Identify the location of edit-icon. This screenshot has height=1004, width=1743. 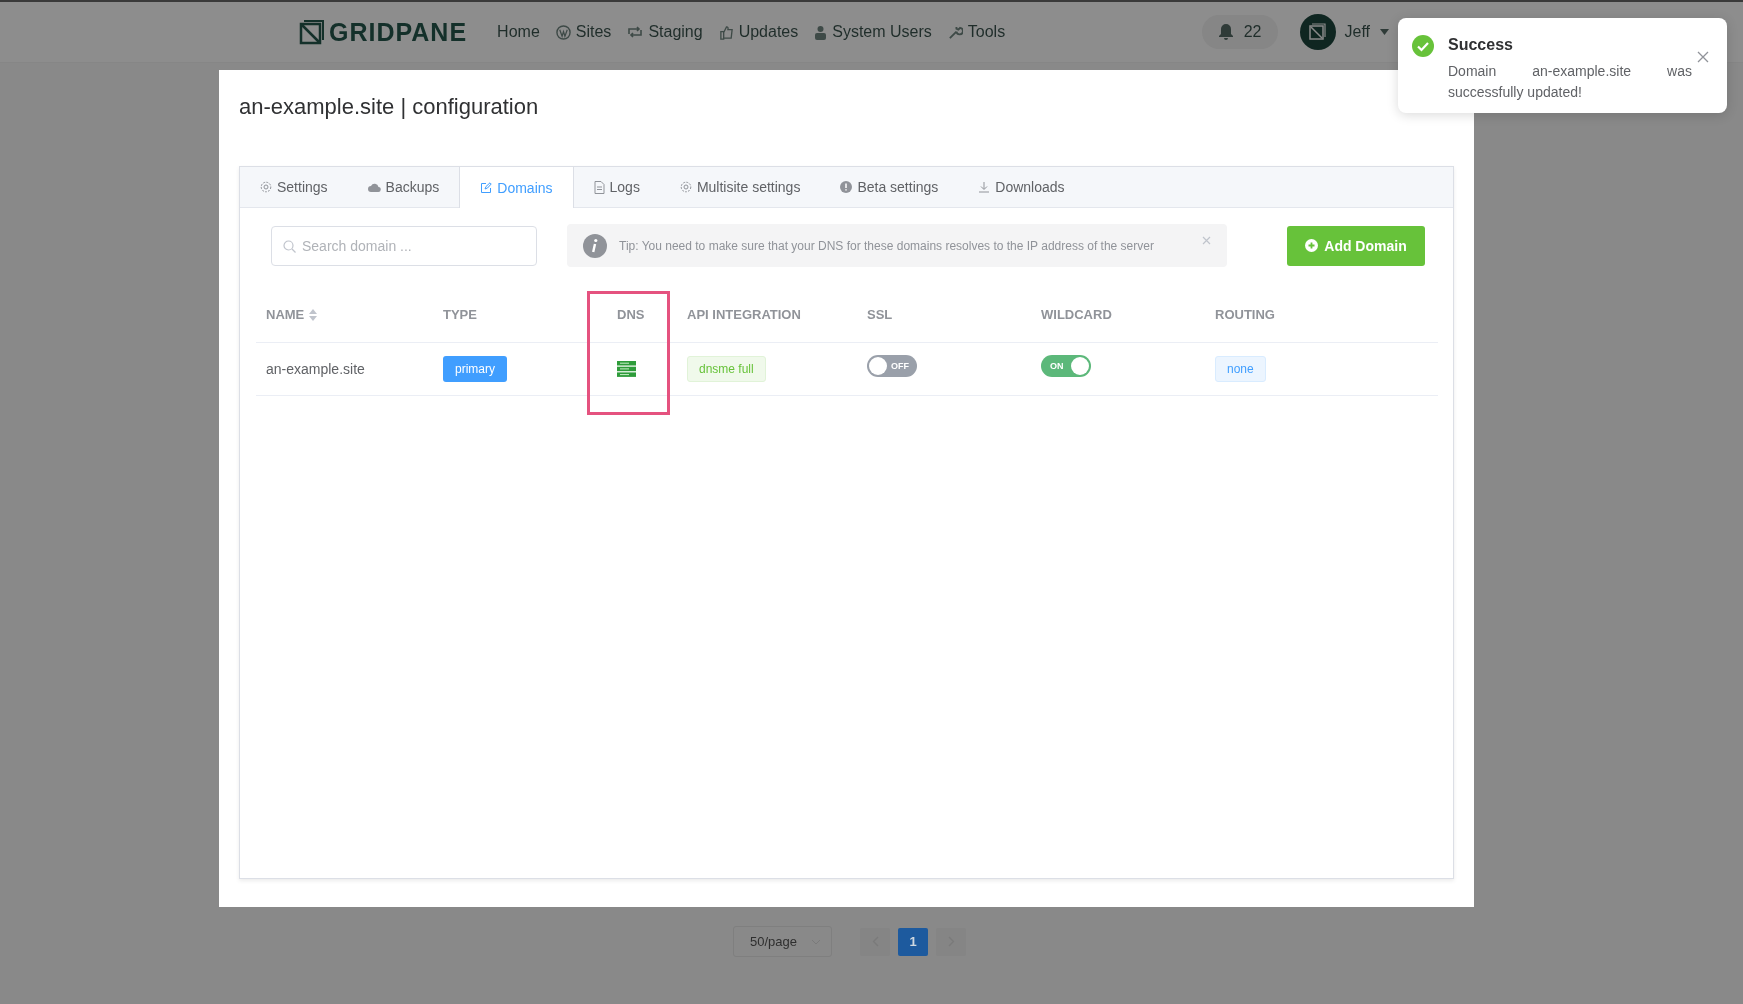
(486, 187).